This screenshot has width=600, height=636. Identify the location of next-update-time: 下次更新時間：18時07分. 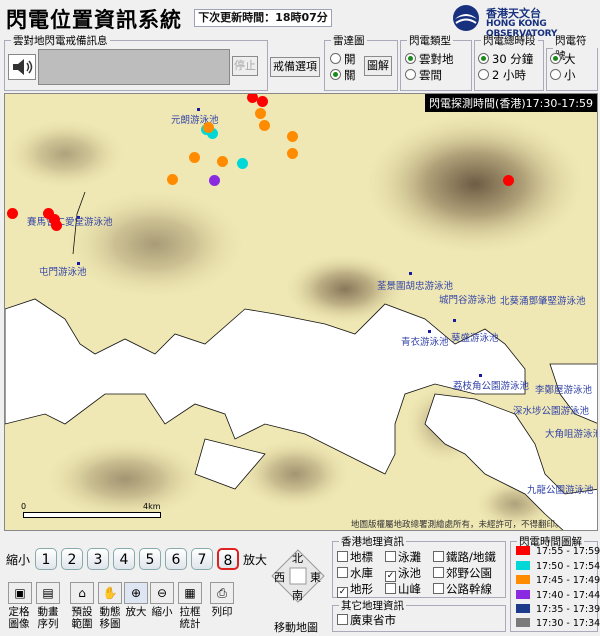
(263, 18).